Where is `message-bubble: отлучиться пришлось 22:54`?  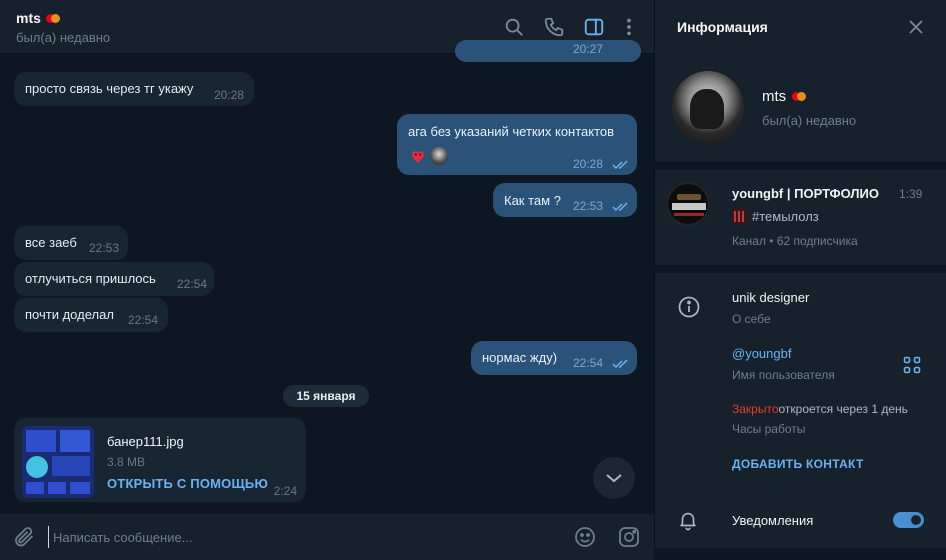 message-bubble: отлучиться пришлось 22:54 is located at coordinates (114, 279).